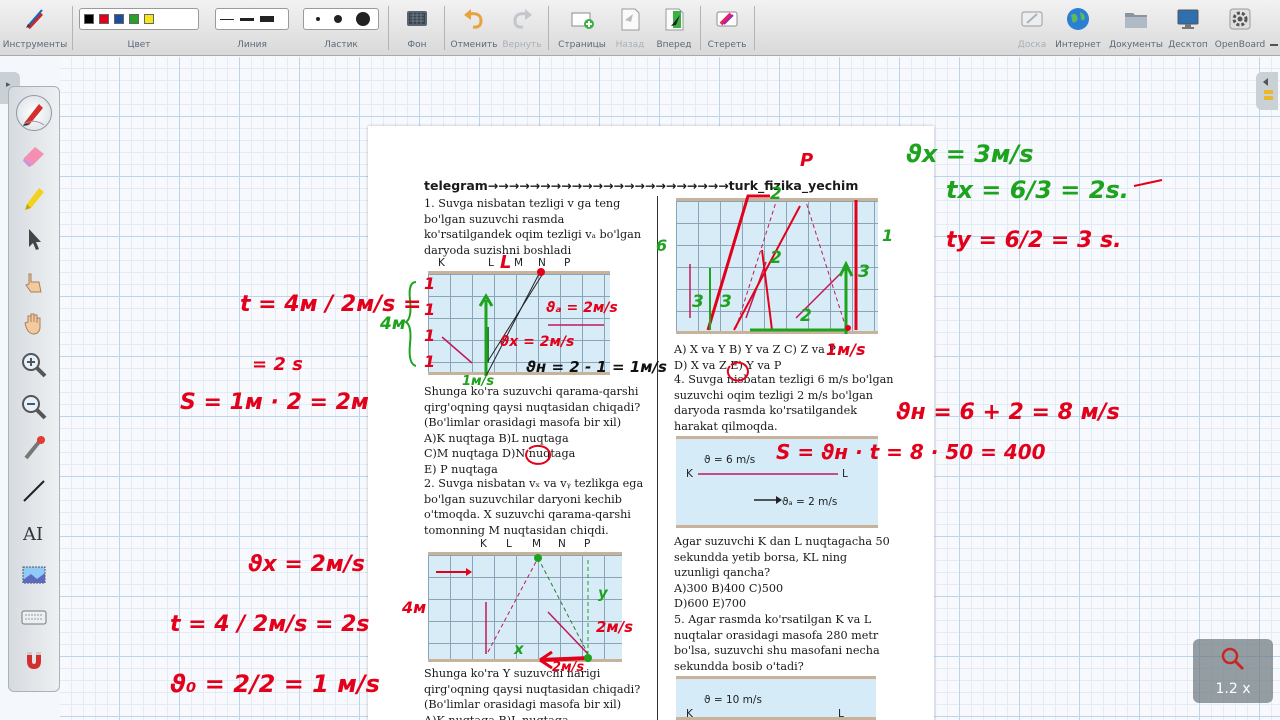 This screenshot has height=720, width=1280. Describe the element at coordinates (34, 197) in the screenshot. I see `marker-tool` at that location.